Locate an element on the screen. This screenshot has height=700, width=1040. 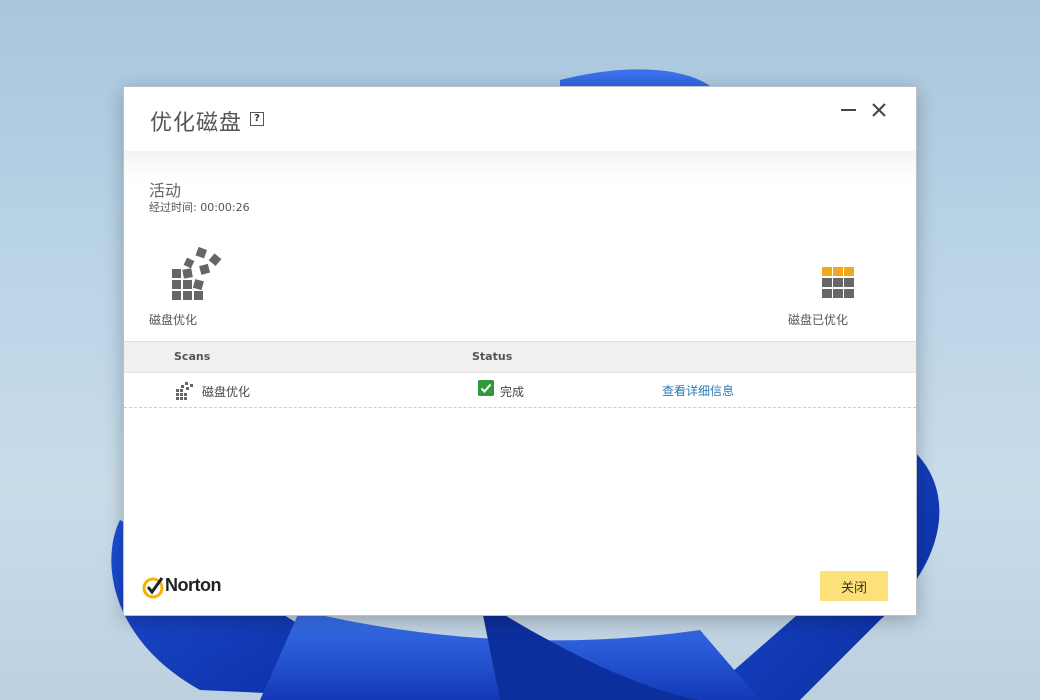
elapsed-label: 经过时间: is located at coordinates (173, 207).